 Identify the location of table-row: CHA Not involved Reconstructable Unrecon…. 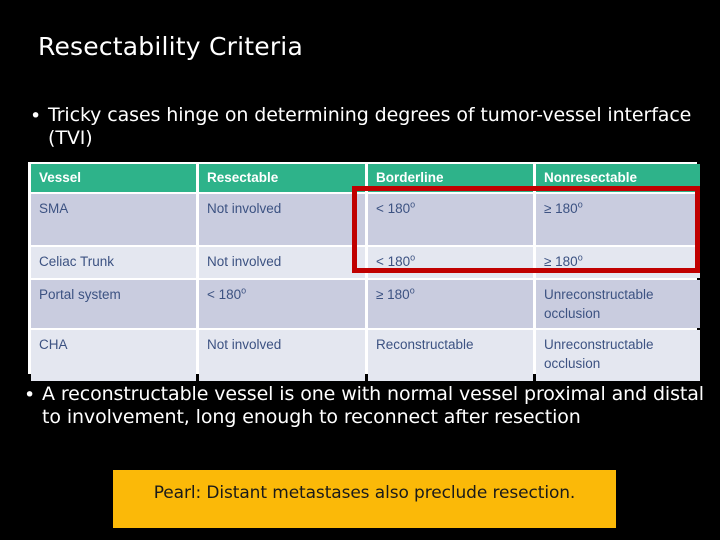
(365, 355).